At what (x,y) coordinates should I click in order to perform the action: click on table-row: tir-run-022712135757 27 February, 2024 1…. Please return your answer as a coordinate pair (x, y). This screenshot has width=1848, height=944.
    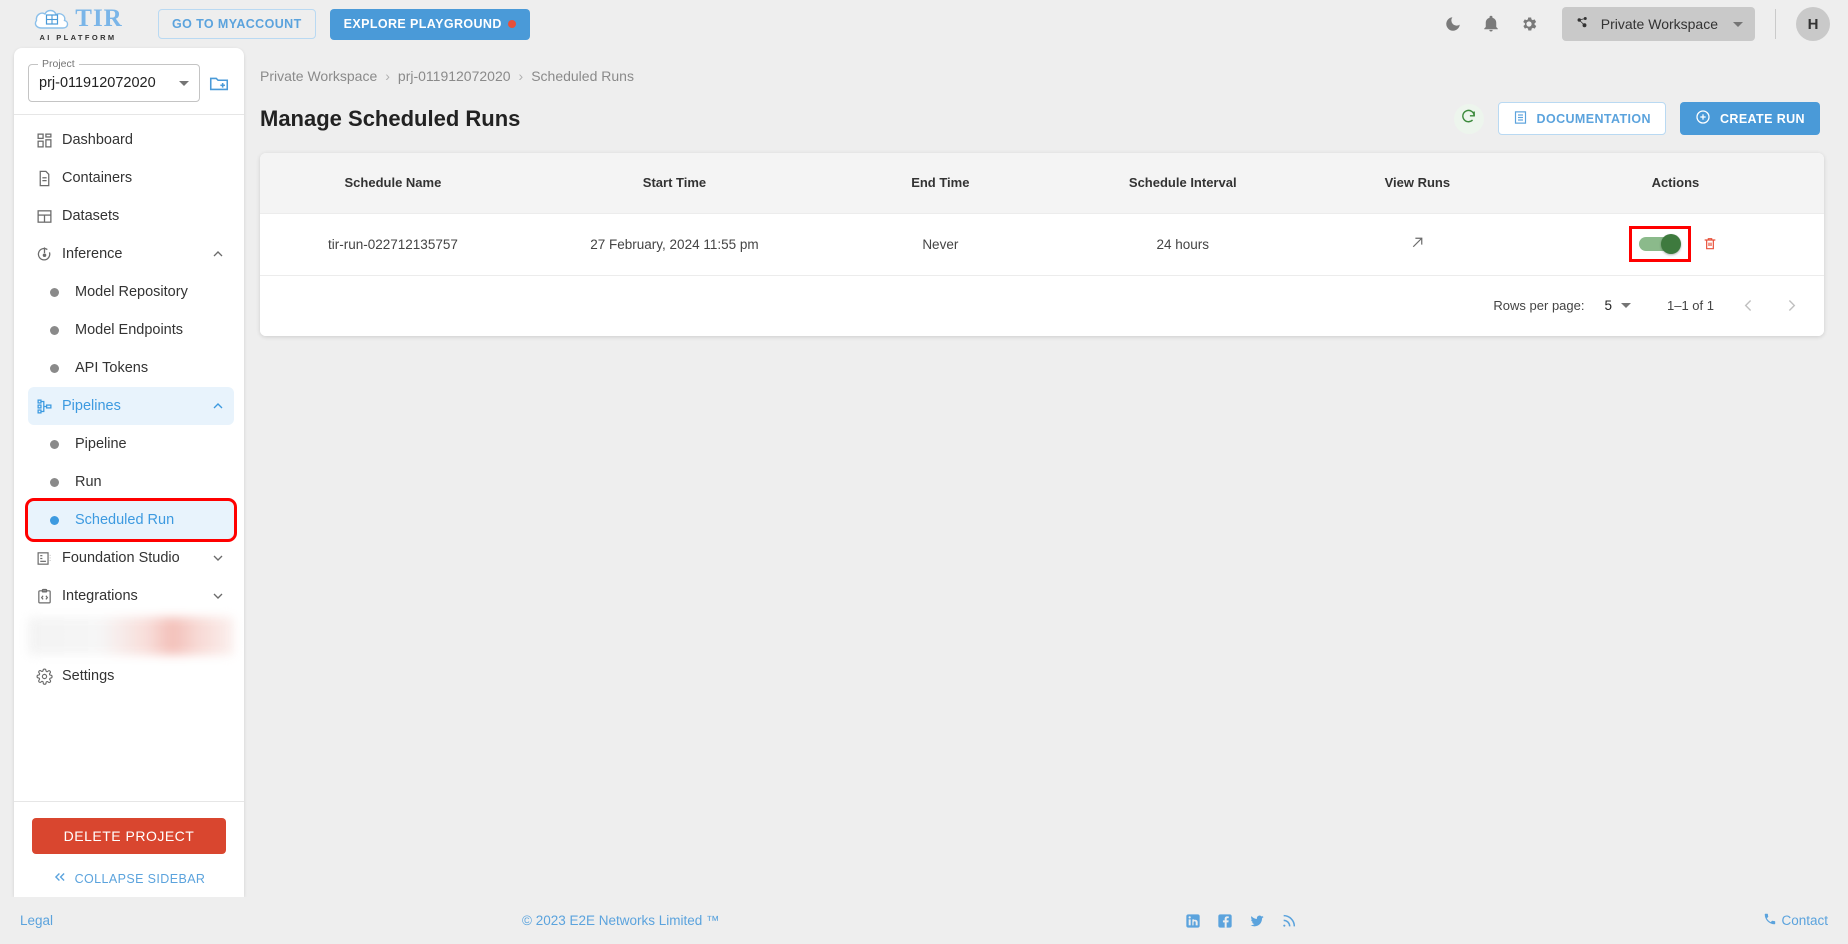
    Looking at the image, I should click on (1042, 244).